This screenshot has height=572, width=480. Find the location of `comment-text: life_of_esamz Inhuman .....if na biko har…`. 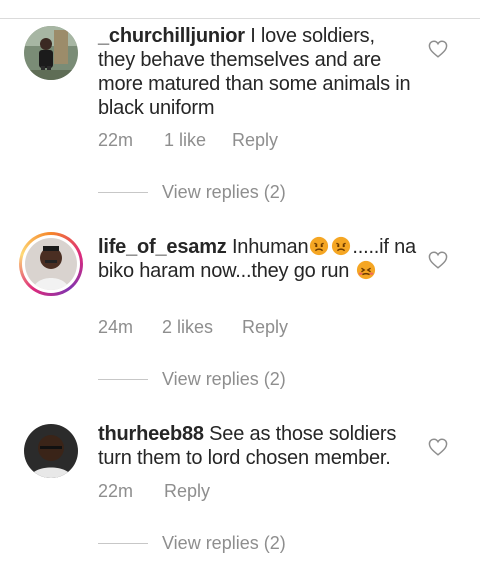

comment-text: life_of_esamz Inhuman .....if na biko har… is located at coordinates (257, 259).